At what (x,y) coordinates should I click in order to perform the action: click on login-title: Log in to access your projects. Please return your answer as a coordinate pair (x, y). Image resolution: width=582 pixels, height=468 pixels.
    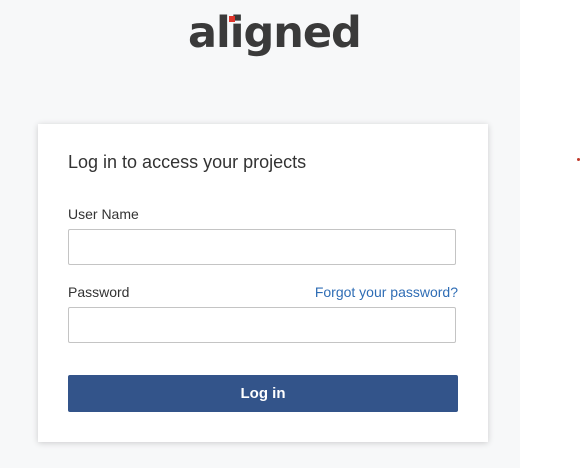
    Looking at the image, I should click on (187, 162).